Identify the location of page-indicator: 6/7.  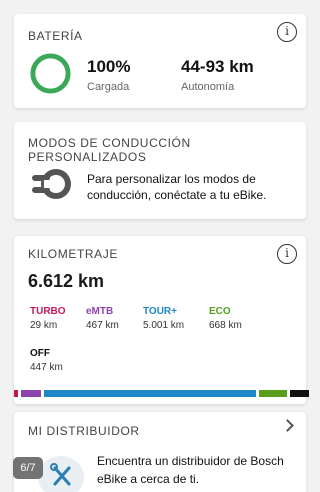
(28, 468).